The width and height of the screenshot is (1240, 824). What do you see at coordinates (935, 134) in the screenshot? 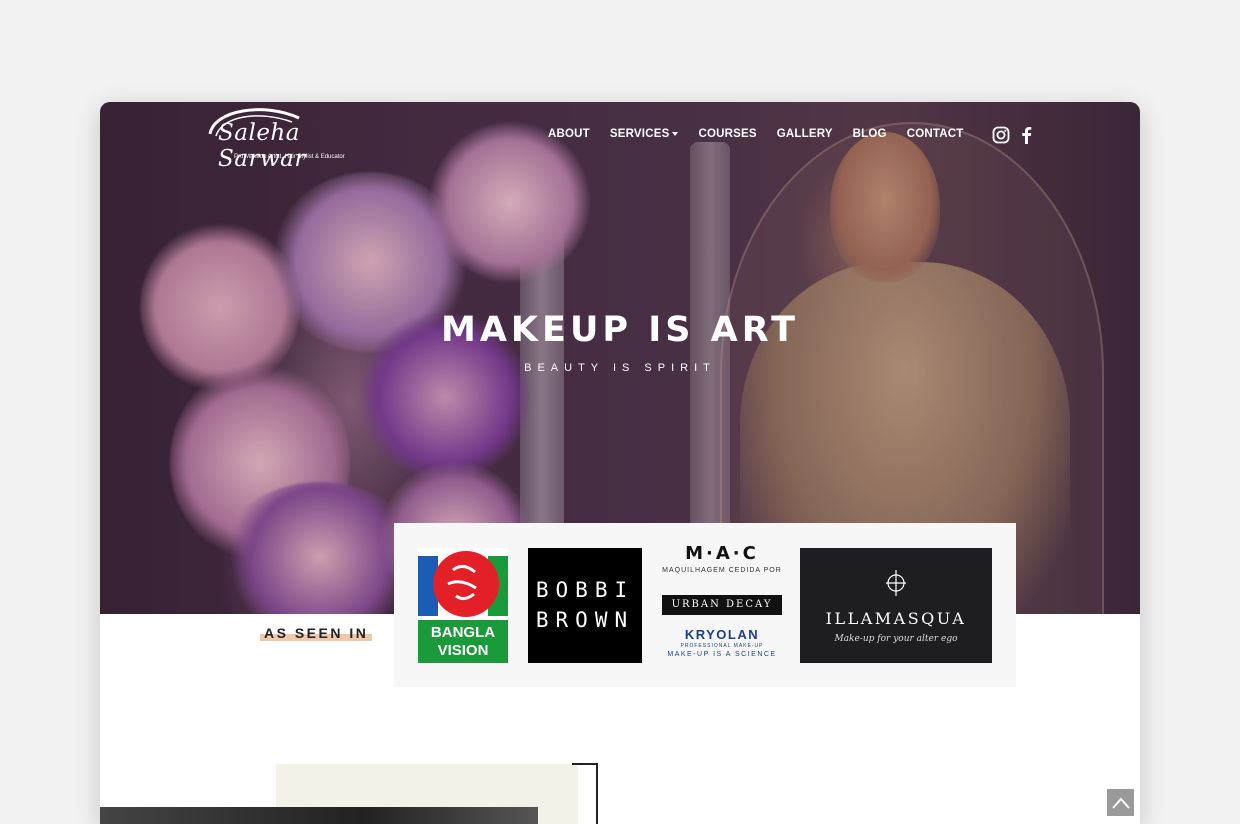
I see `nav-contact: CONTACT` at bounding box center [935, 134].